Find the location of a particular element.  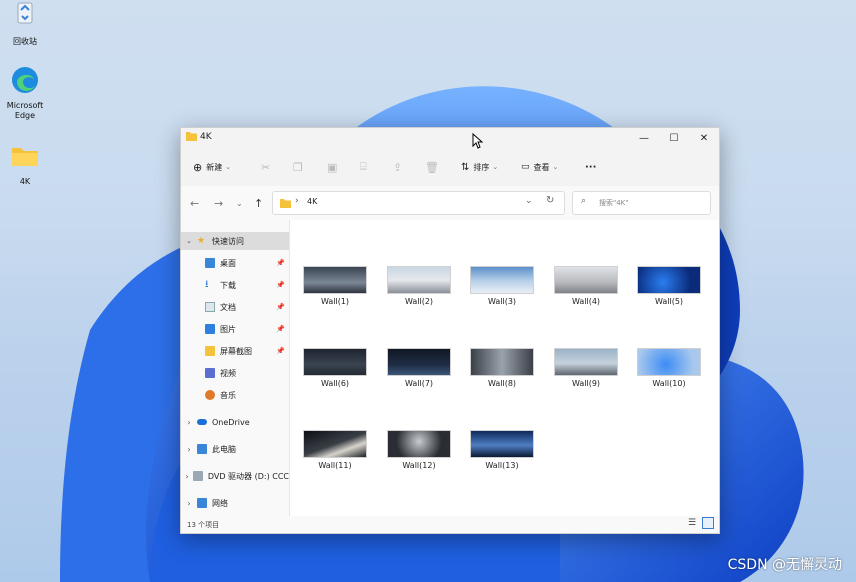

file-item: Wall(4) is located at coordinates (586, 286).